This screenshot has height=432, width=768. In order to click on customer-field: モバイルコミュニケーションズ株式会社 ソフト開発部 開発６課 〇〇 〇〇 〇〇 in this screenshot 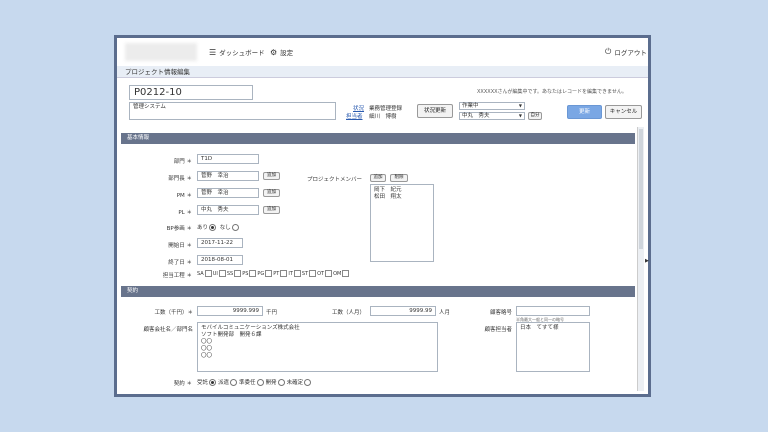, I will do `click(317, 347)`.